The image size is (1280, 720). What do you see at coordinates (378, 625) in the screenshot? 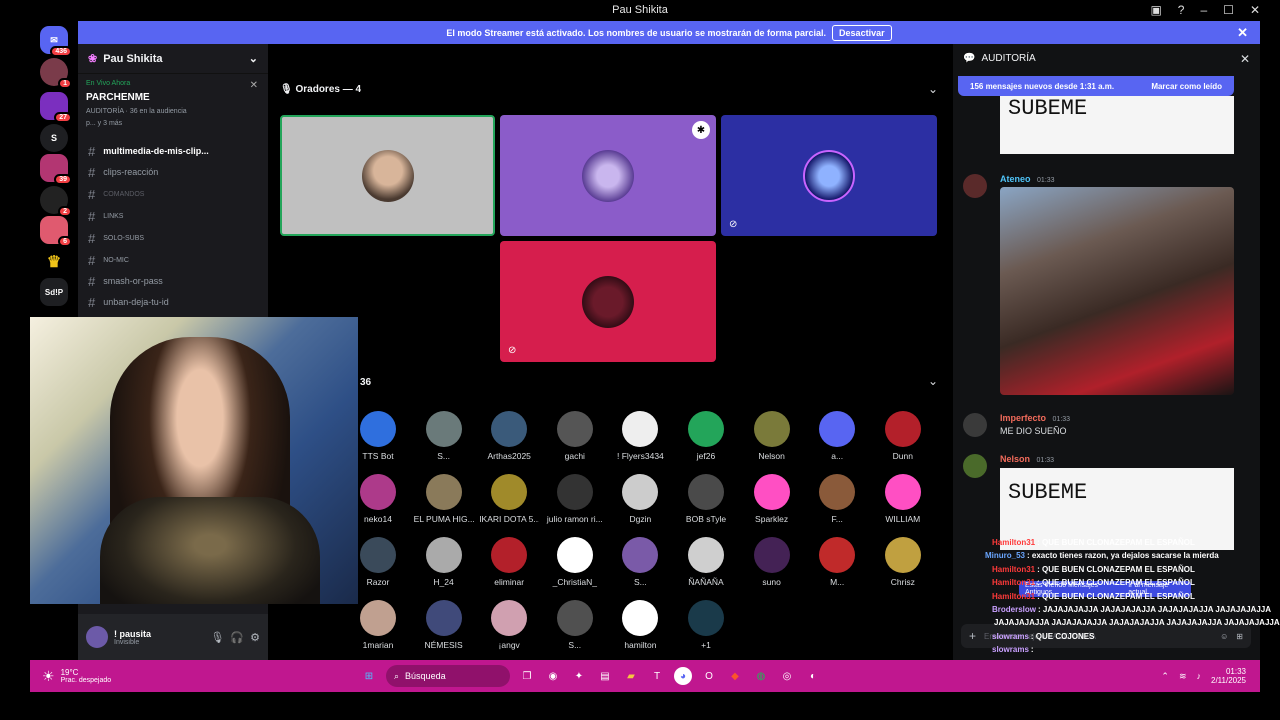
I see `audience-member: 1marian` at bounding box center [378, 625].